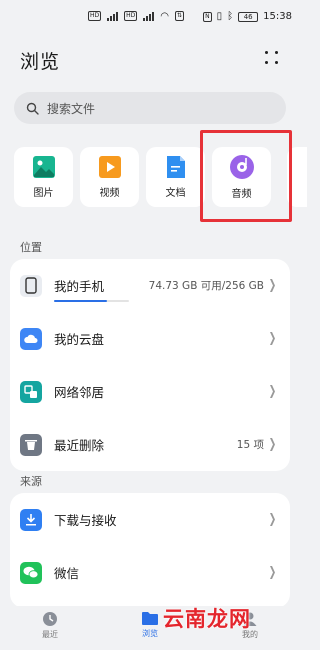 The width and height of the screenshot is (320, 650). What do you see at coordinates (31, 572) in the screenshot?
I see `wechat-icon` at bounding box center [31, 572].